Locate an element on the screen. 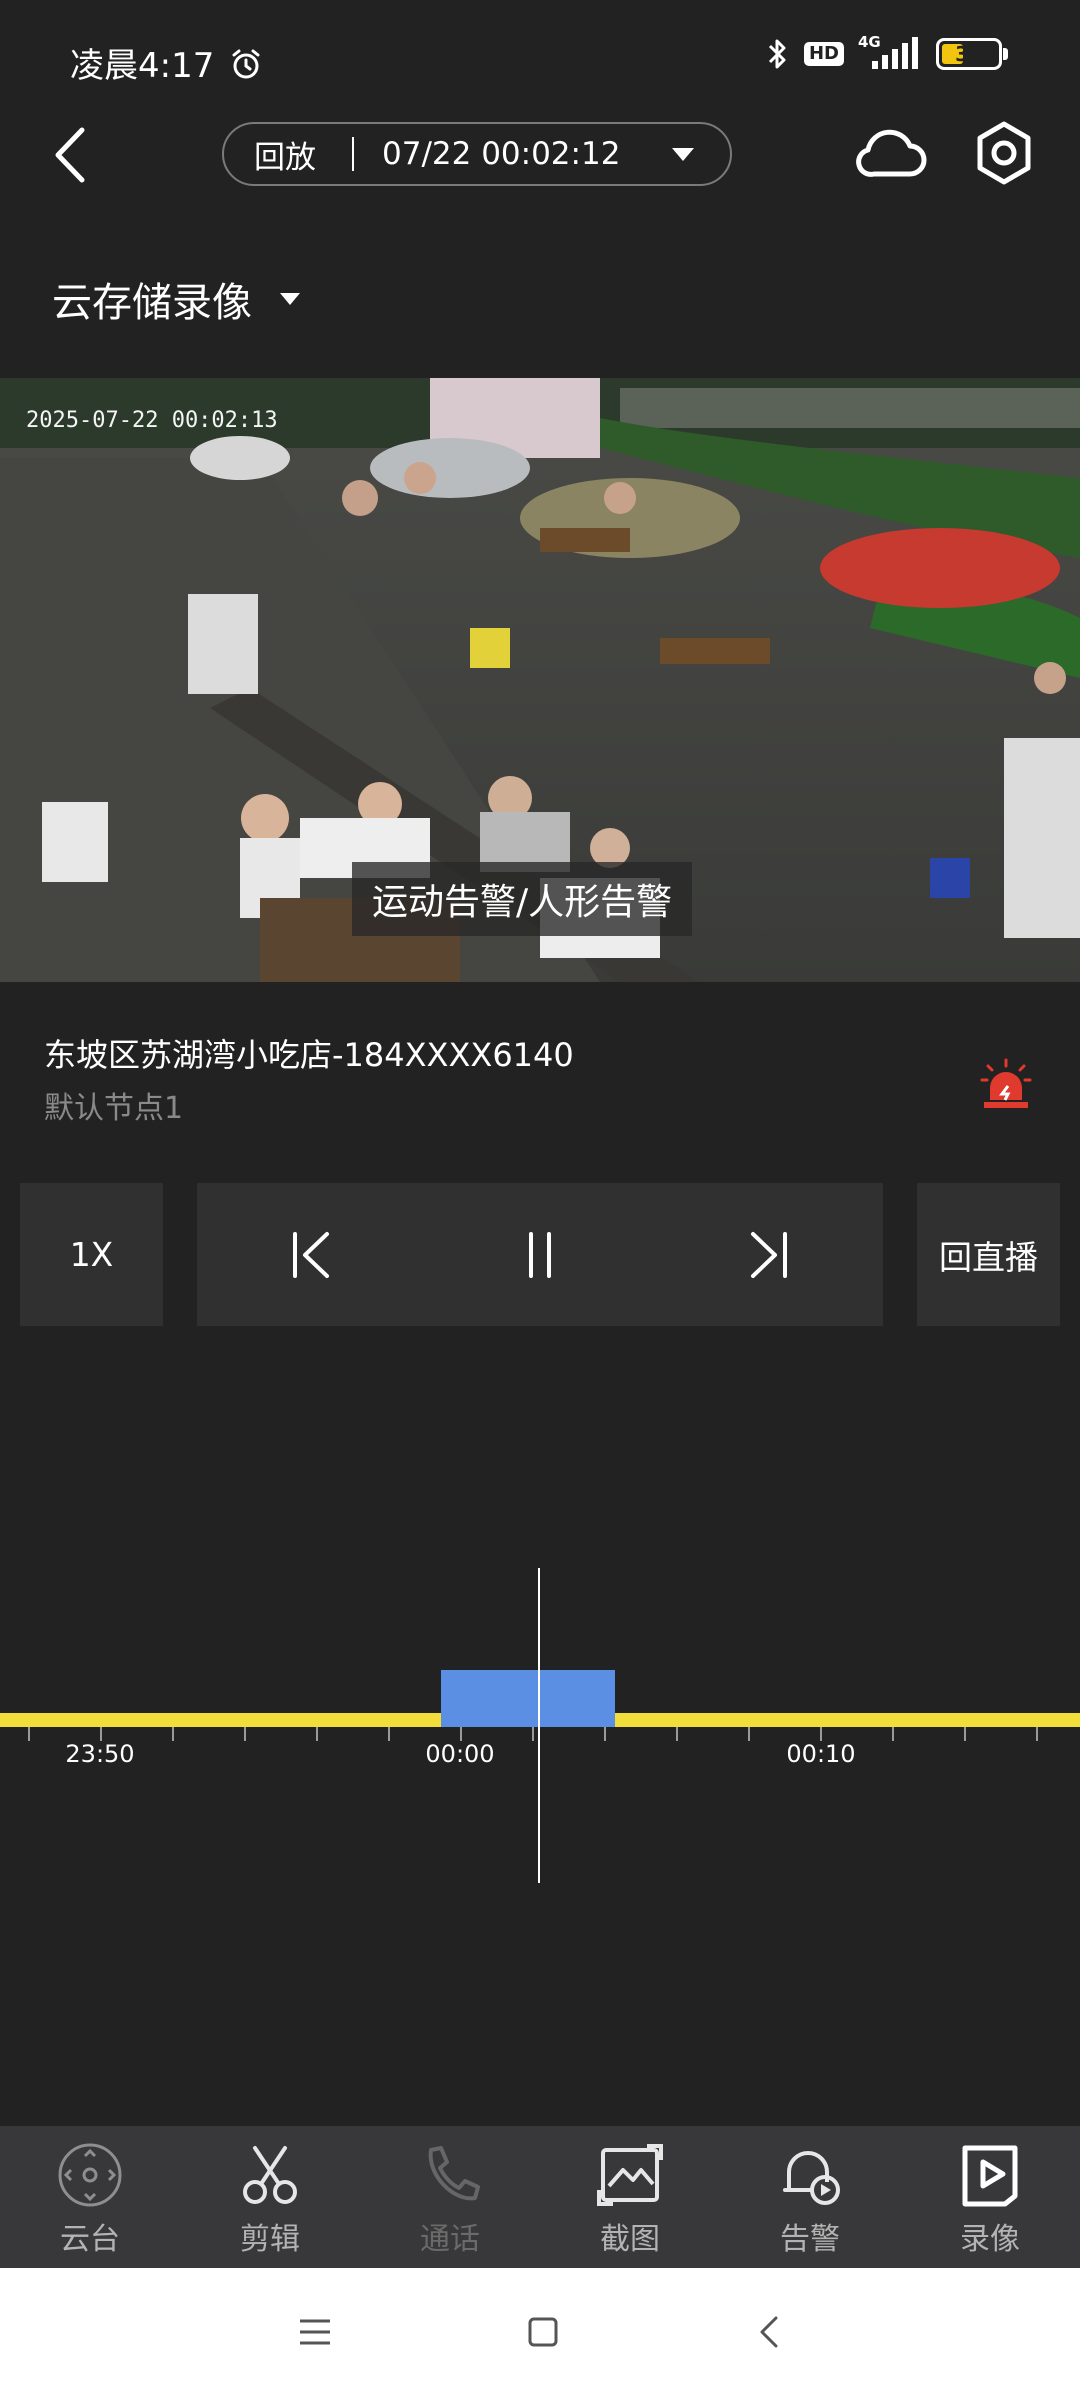 The image size is (1080, 2400). tab-call: 通话 is located at coordinates (450, 2197).